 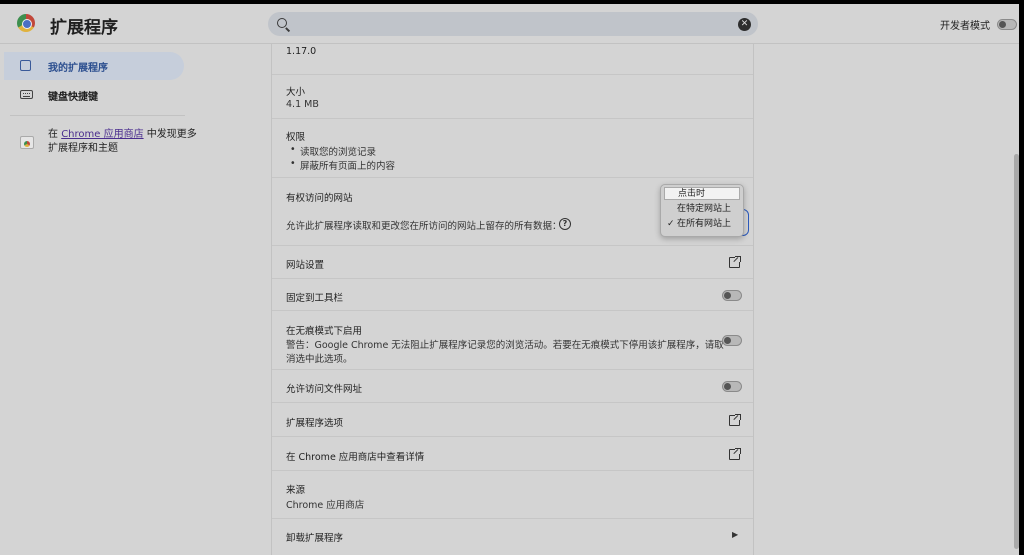 I want to click on incognito-warning-line2: 消选中此选项。, so click(x=319, y=359).